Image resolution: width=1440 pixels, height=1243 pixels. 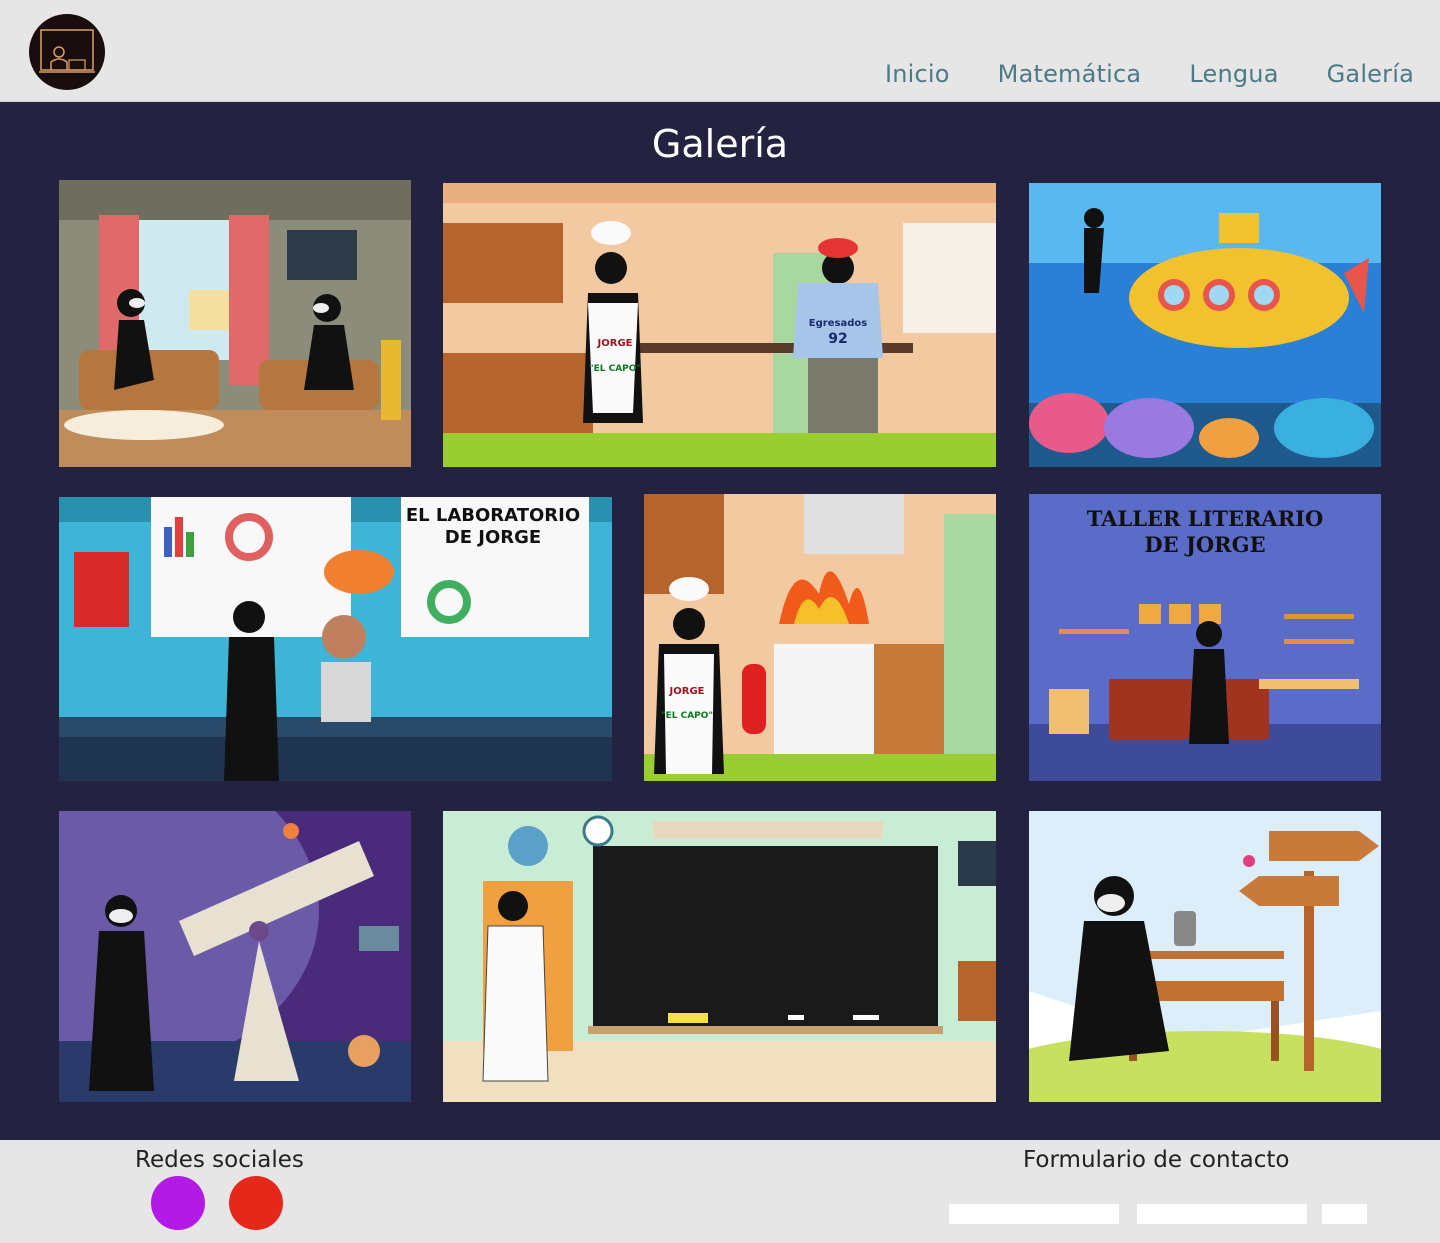 What do you see at coordinates (1233, 74) in the screenshot?
I see `nav-link-lengua: Lengua` at bounding box center [1233, 74].